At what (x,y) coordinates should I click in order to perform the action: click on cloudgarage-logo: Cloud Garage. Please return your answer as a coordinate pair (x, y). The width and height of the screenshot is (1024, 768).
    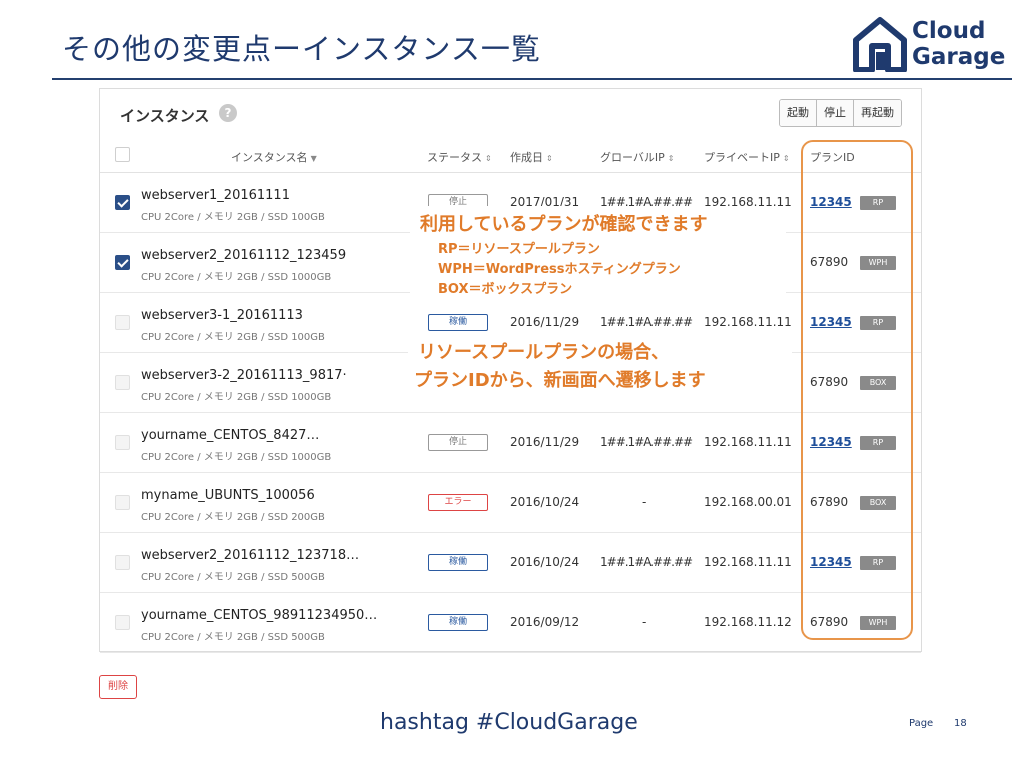
    Looking at the image, I should click on (932, 44).